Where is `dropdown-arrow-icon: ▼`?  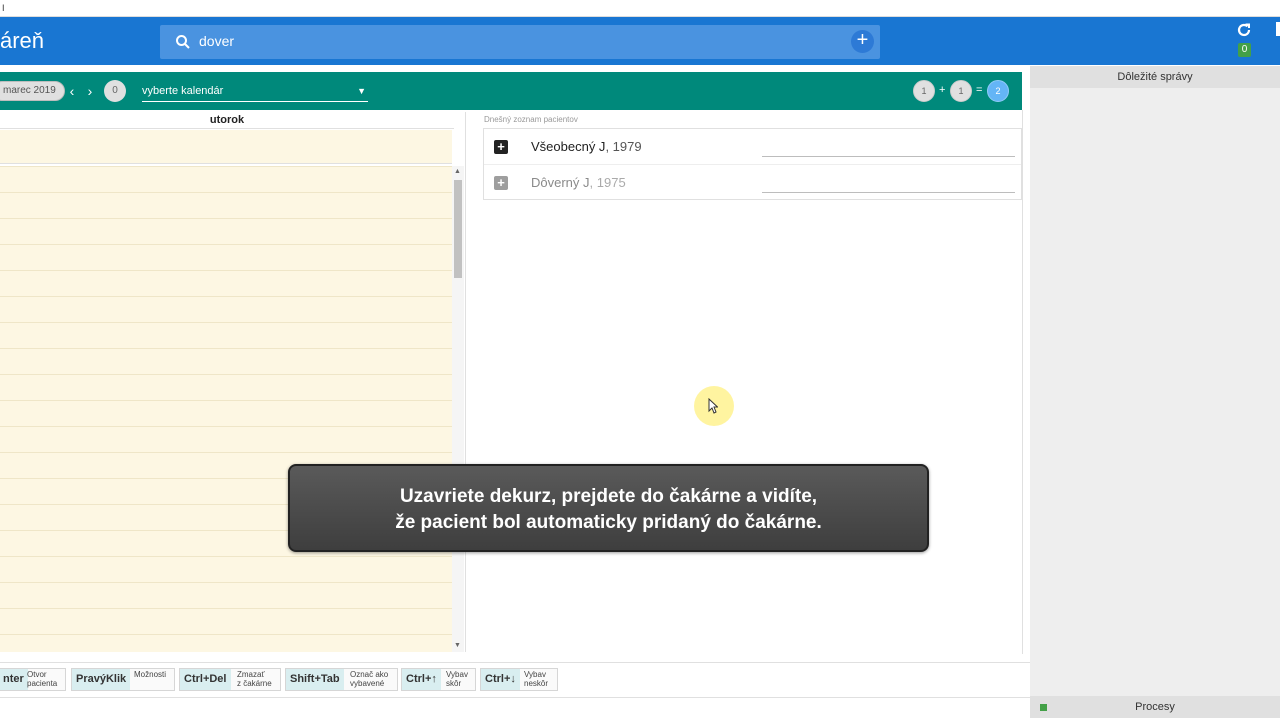 dropdown-arrow-icon: ▼ is located at coordinates (361, 91).